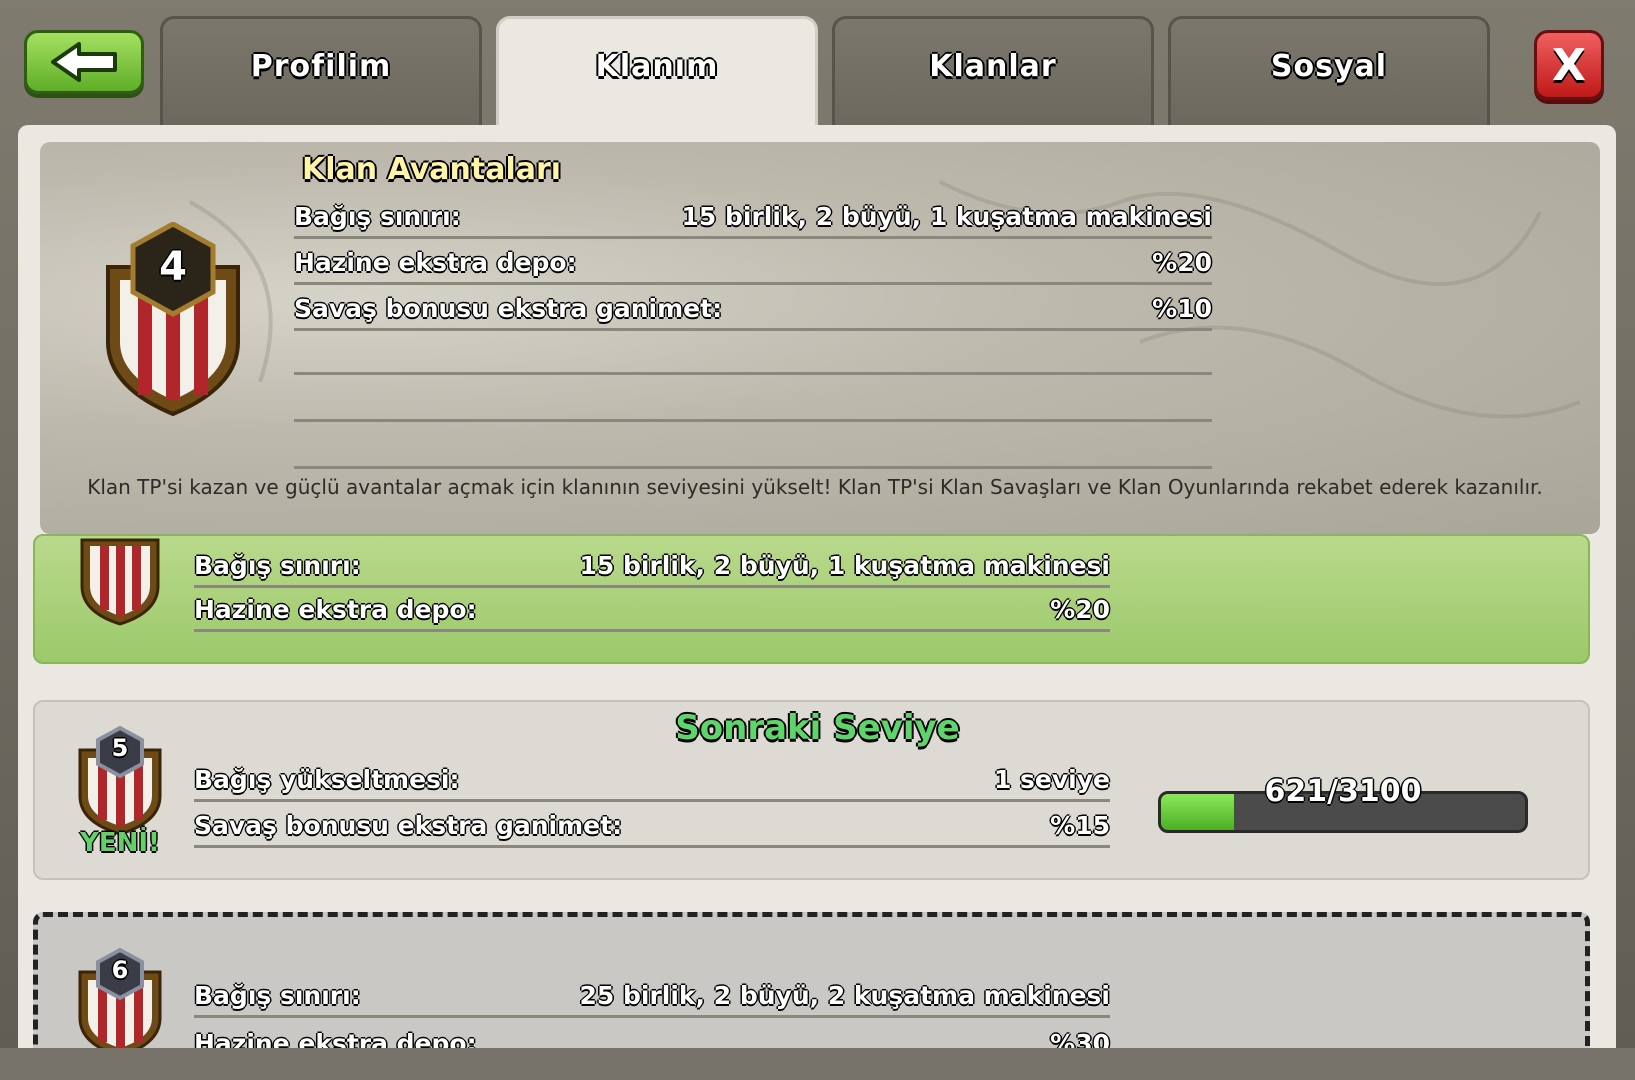 The image size is (1635, 1080). What do you see at coordinates (652, 781) in the screenshot?
I see `next-row: Bağış yükseltmesi: 1 seviye` at bounding box center [652, 781].